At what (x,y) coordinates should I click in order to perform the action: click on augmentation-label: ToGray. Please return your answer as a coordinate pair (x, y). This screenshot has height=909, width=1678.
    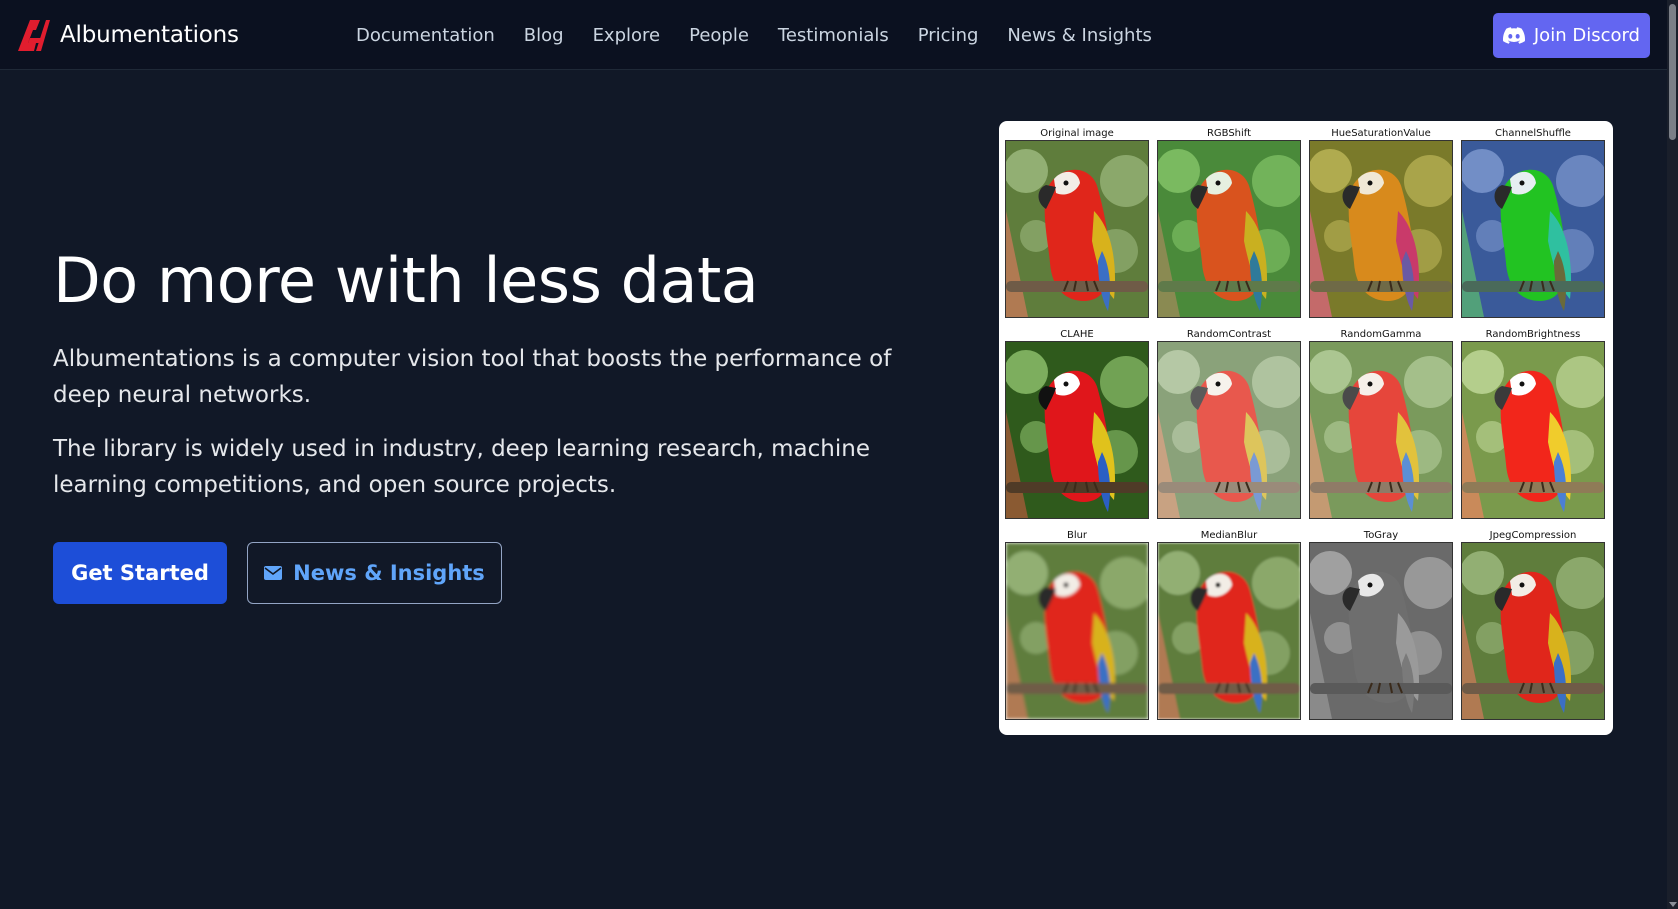
    Looking at the image, I should click on (1381, 535).